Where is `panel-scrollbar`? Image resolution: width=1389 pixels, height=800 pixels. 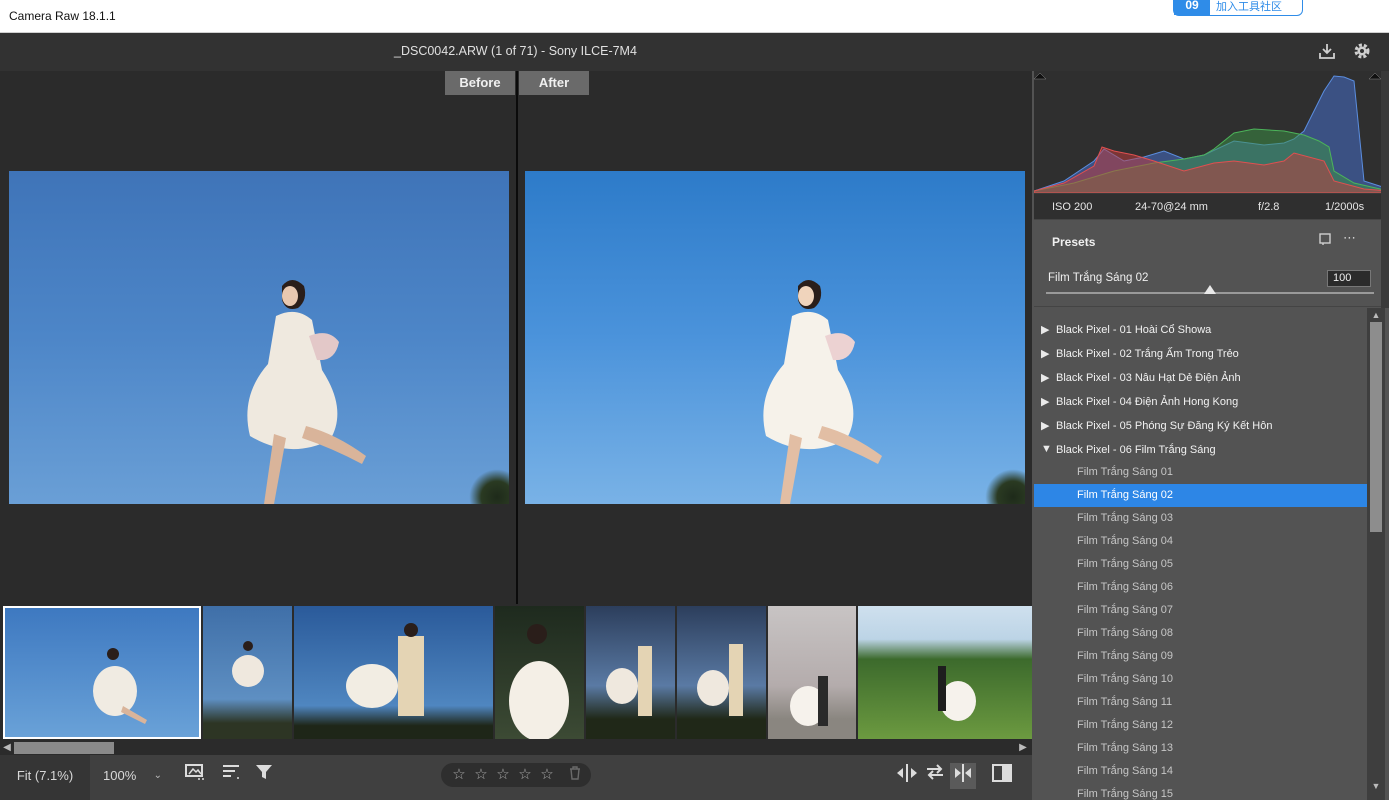 panel-scrollbar is located at coordinates (1385, 189).